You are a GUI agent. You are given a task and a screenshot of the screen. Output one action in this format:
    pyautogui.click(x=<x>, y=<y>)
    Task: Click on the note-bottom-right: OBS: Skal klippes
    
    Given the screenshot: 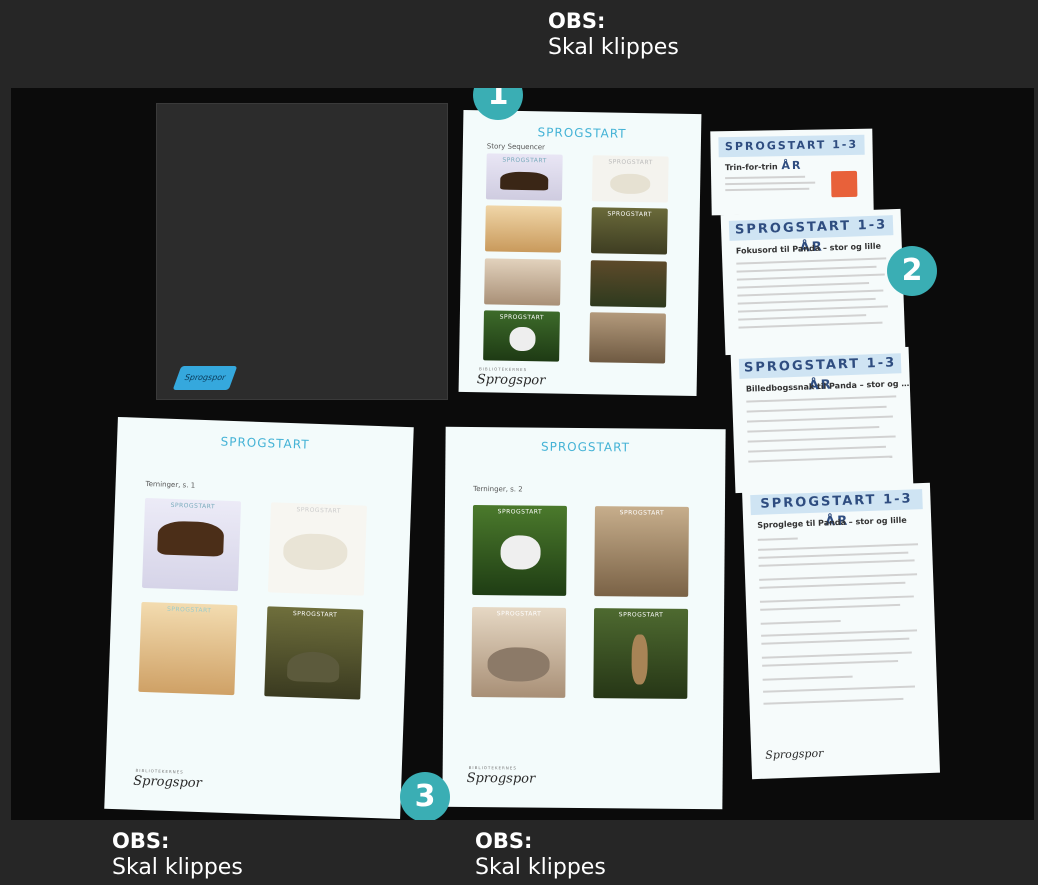 What is the action you would take?
    pyautogui.click(x=540, y=855)
    